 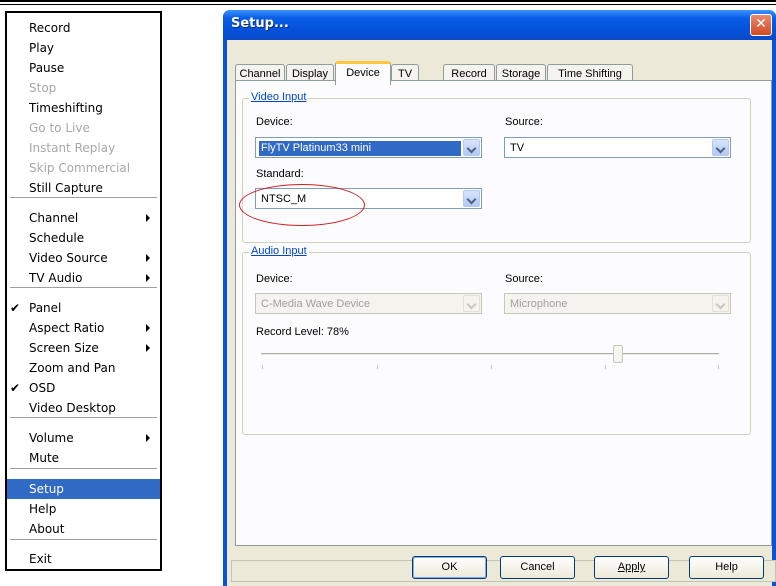 What do you see at coordinates (284, 199) in the screenshot?
I see `standard-value: NTSC_M` at bounding box center [284, 199].